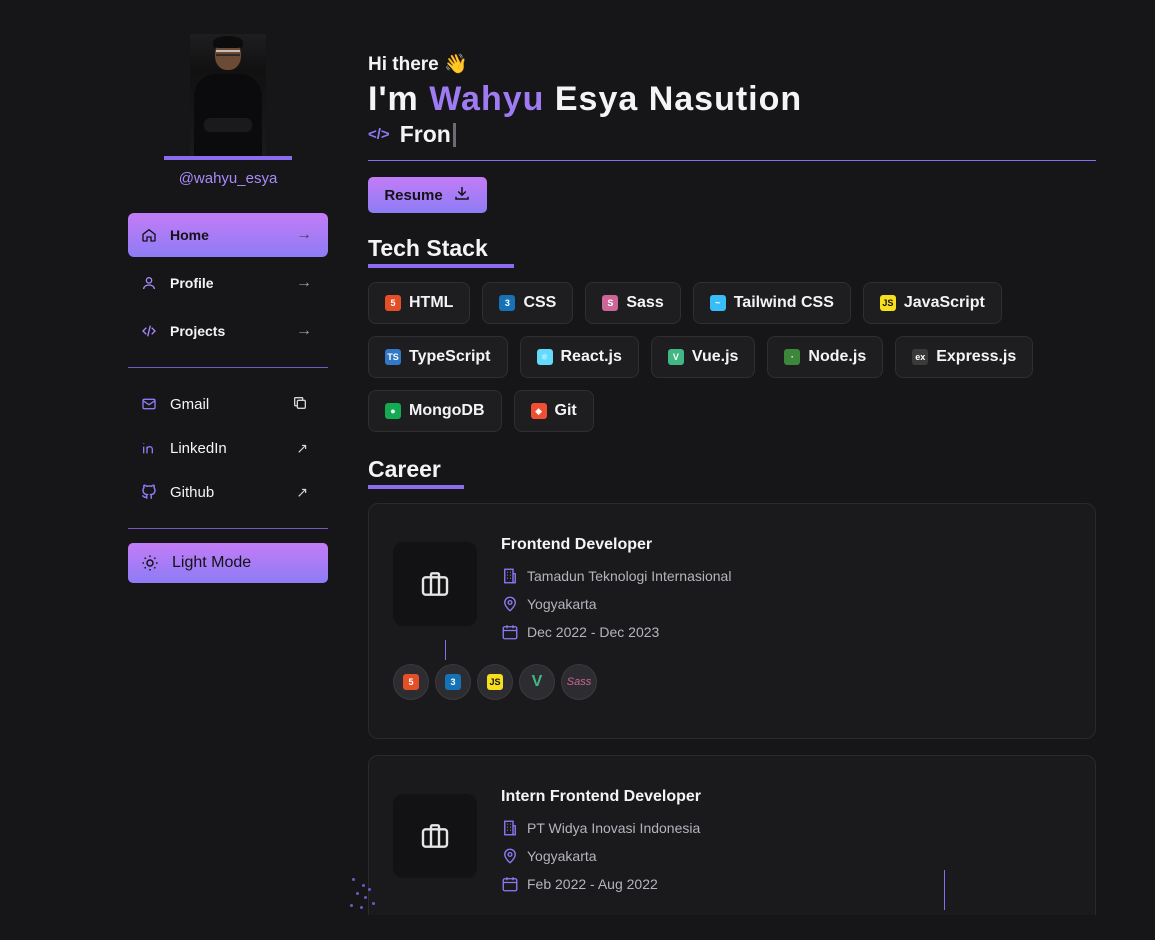 This screenshot has width=1155, height=940. I want to click on profile-header: @wahyu_esya, so click(228, 108).